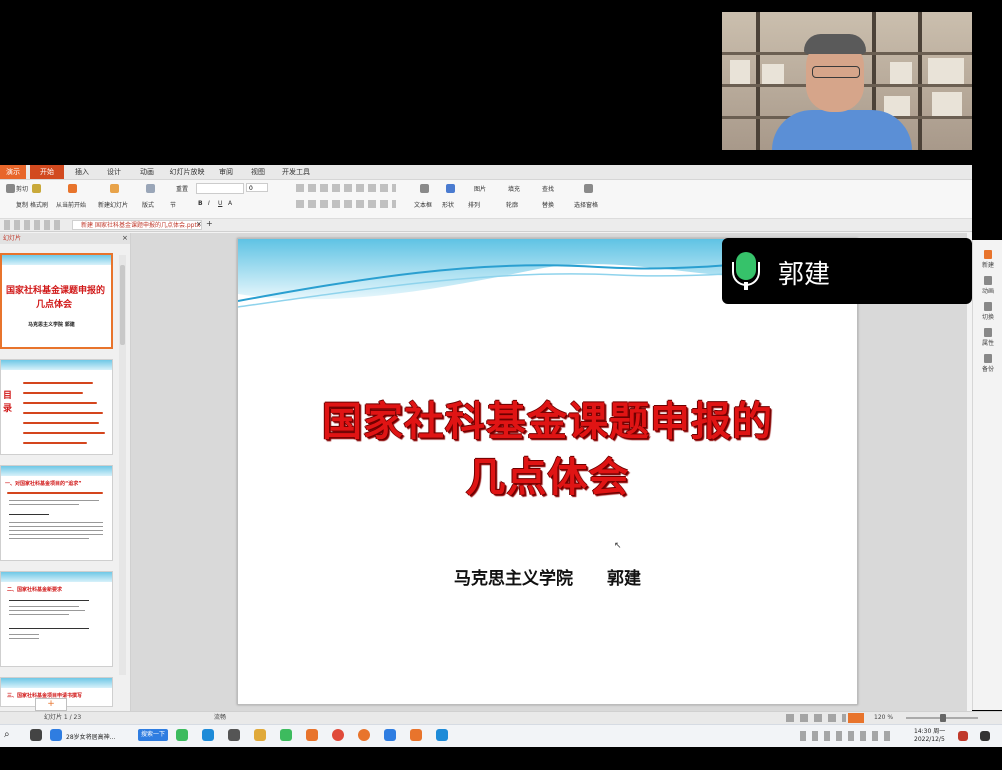 The height and width of the screenshot is (770, 1002). Describe the element at coordinates (930, 731) in the screenshot. I see `clock-time: 14:30 周一` at that location.